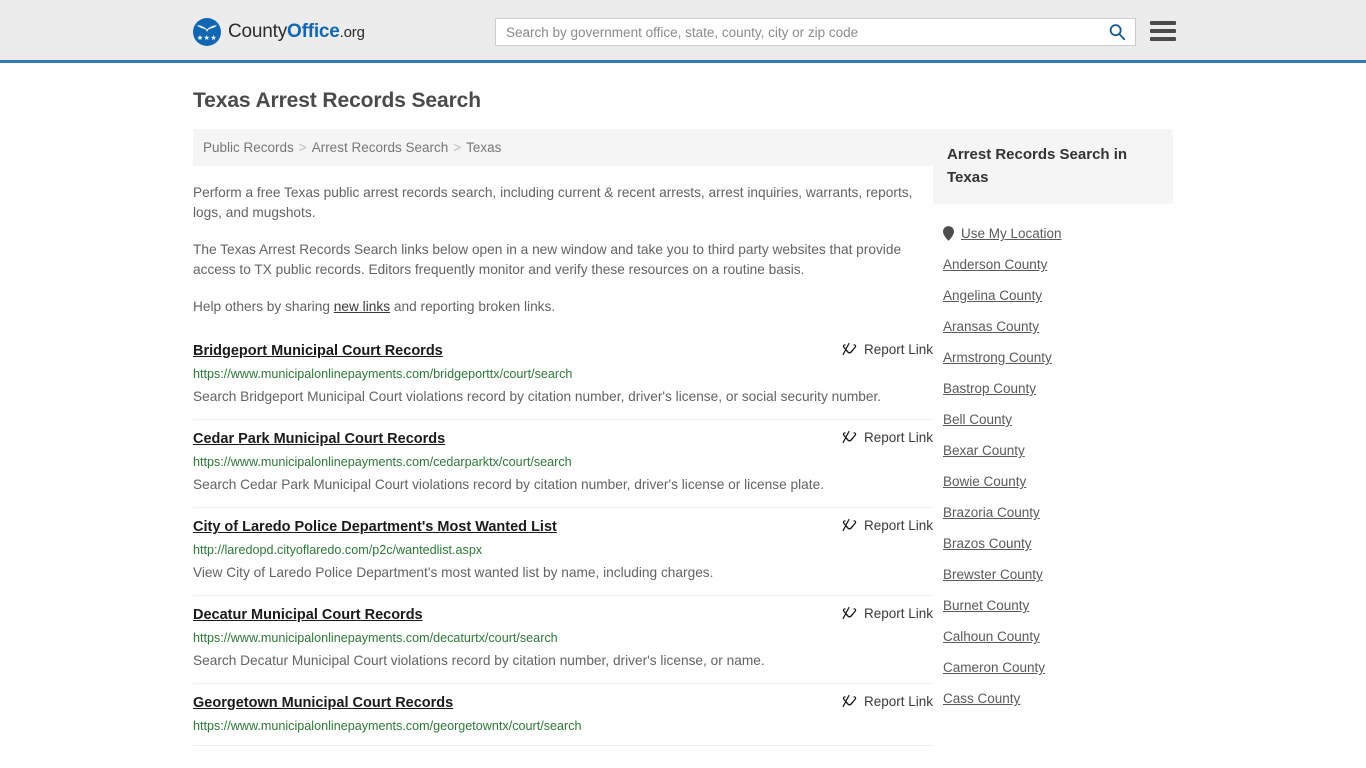 The width and height of the screenshot is (1366, 768). What do you see at coordinates (1053, 357) in the screenshot?
I see `sidebar-item-county: Armstrong County` at bounding box center [1053, 357].